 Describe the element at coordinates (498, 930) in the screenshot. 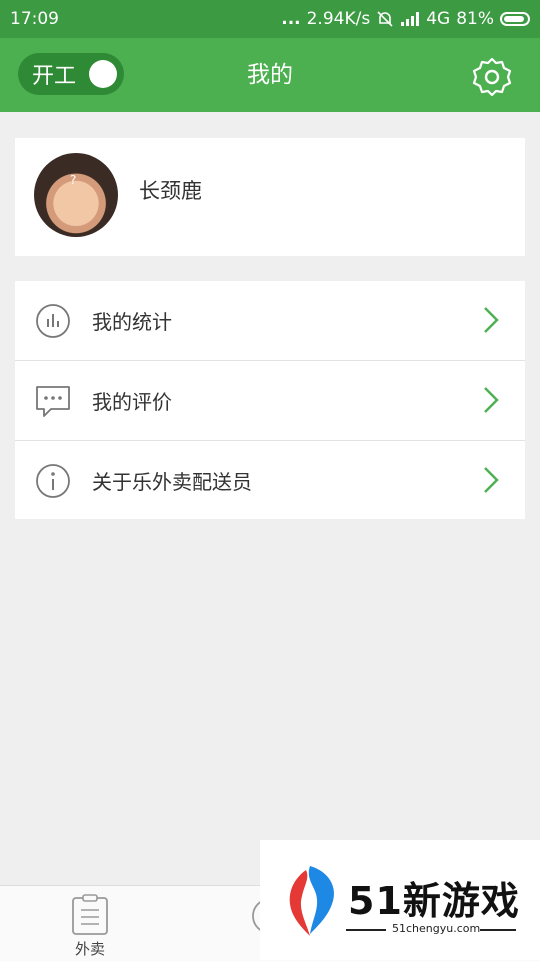

I see `watermark-line-right` at that location.